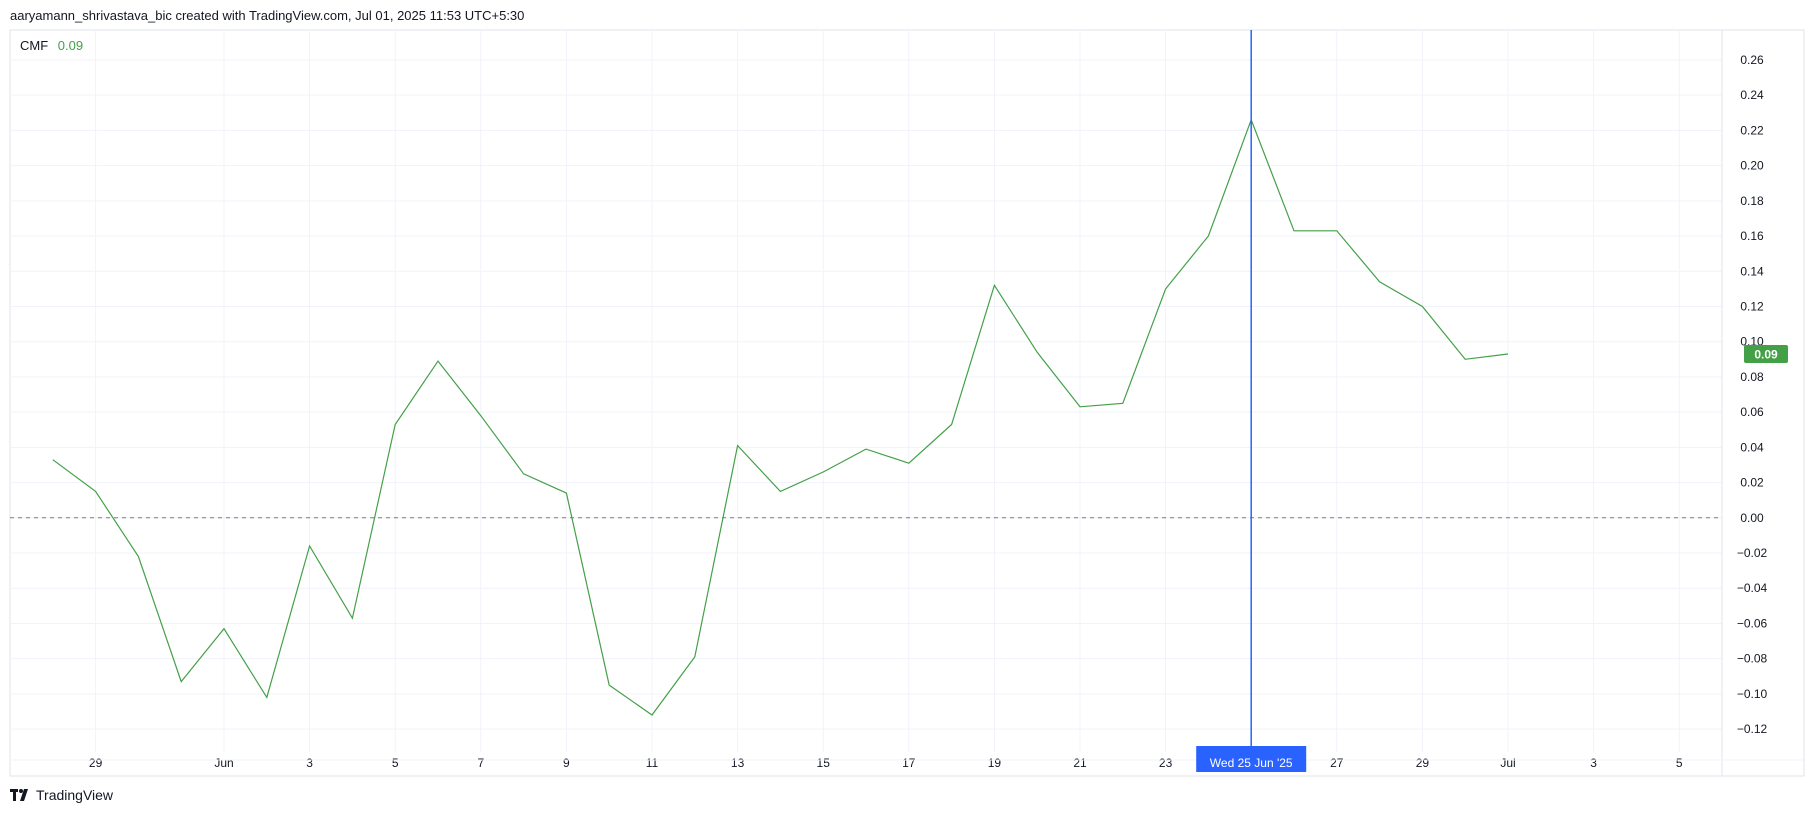 The height and width of the screenshot is (816, 1814). Describe the element at coordinates (1752, 60) in the screenshot. I see `y-tick-label: 0.26` at that location.